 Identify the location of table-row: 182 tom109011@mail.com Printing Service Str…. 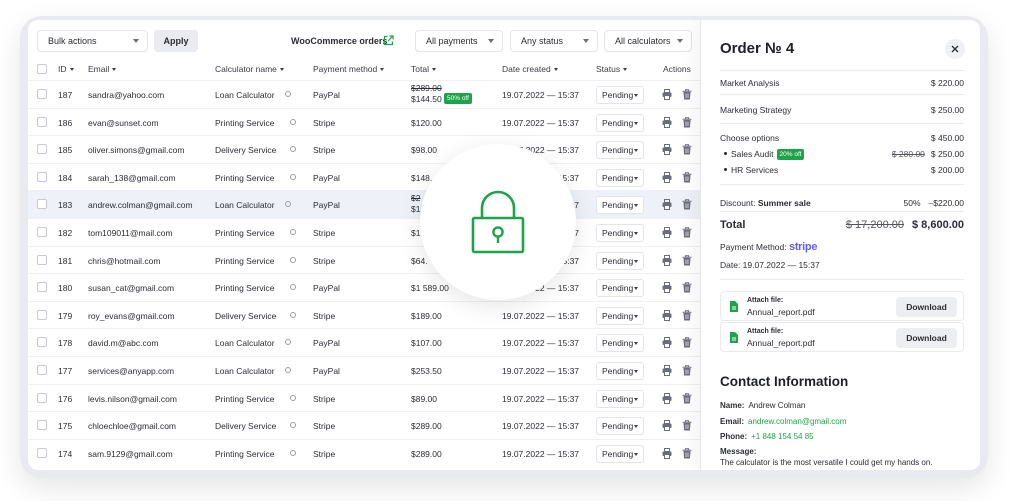
(364, 232).